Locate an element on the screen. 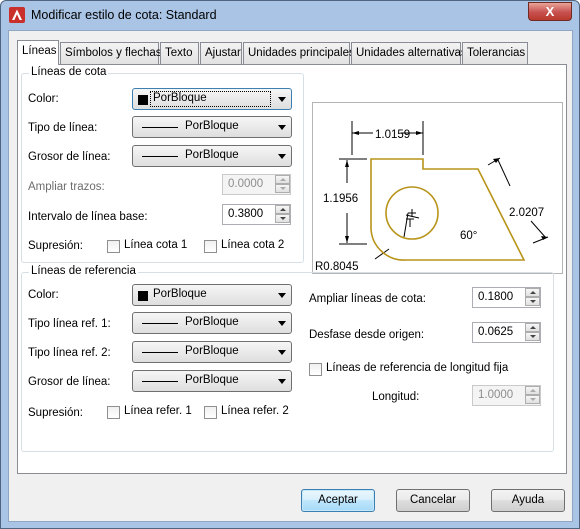  tab-unidades-principales: Unidades principales is located at coordinates (299, 53).